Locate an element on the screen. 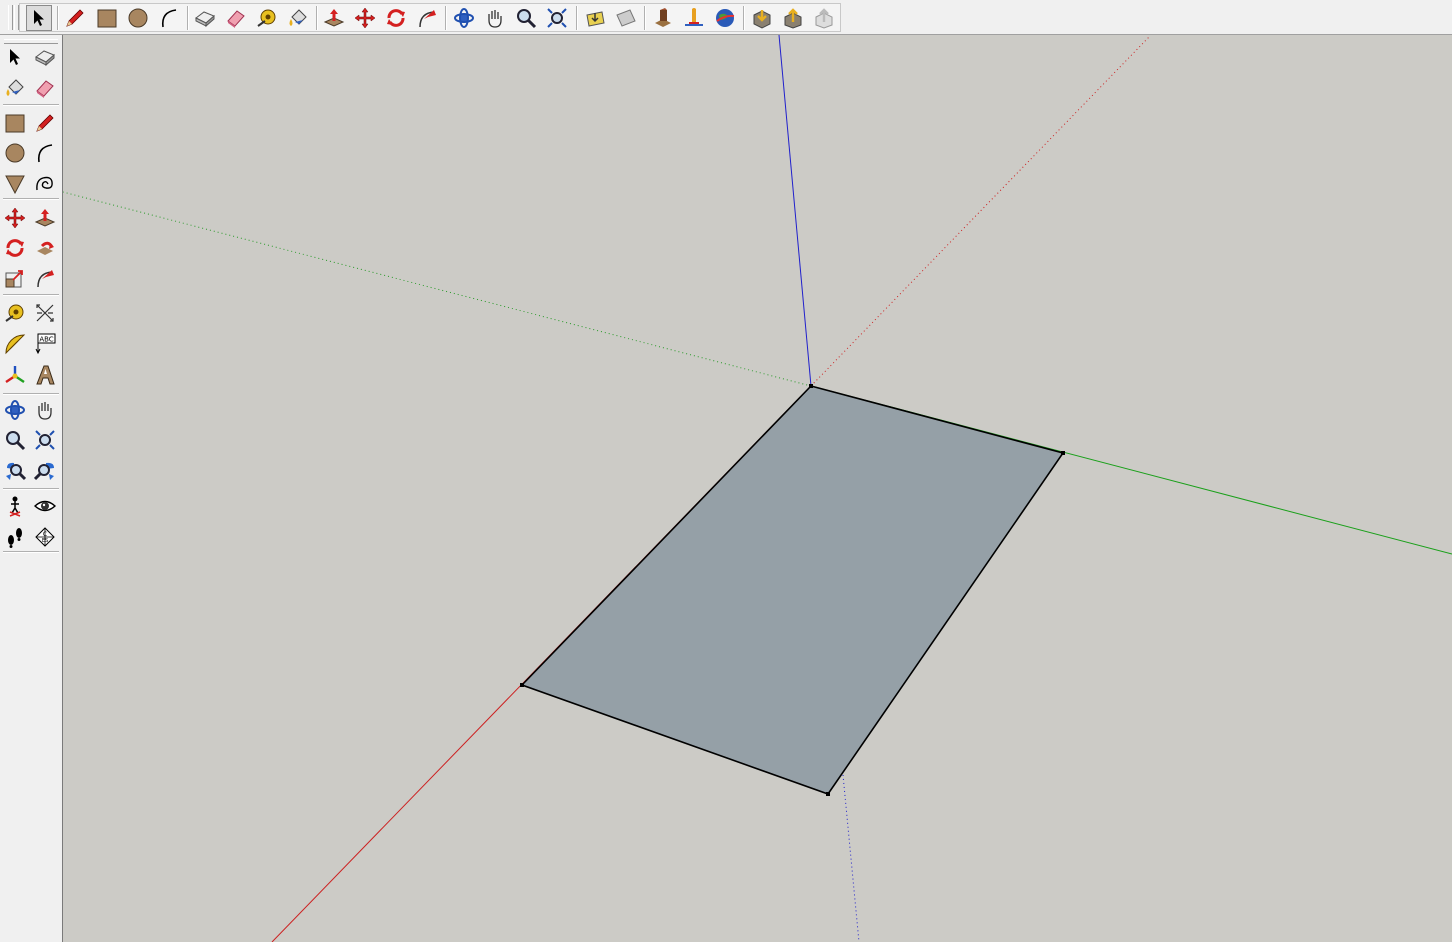  follow-me-icon is located at coordinates (427, 19).